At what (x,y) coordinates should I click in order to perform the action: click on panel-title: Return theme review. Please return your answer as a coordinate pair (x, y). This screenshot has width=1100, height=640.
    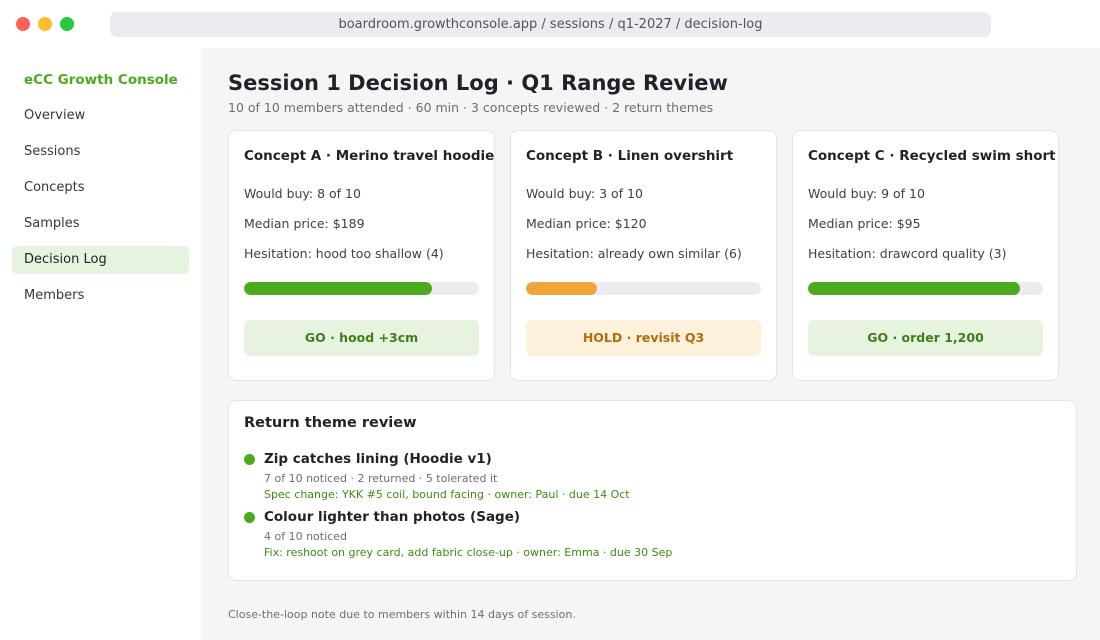
    Looking at the image, I should click on (330, 423).